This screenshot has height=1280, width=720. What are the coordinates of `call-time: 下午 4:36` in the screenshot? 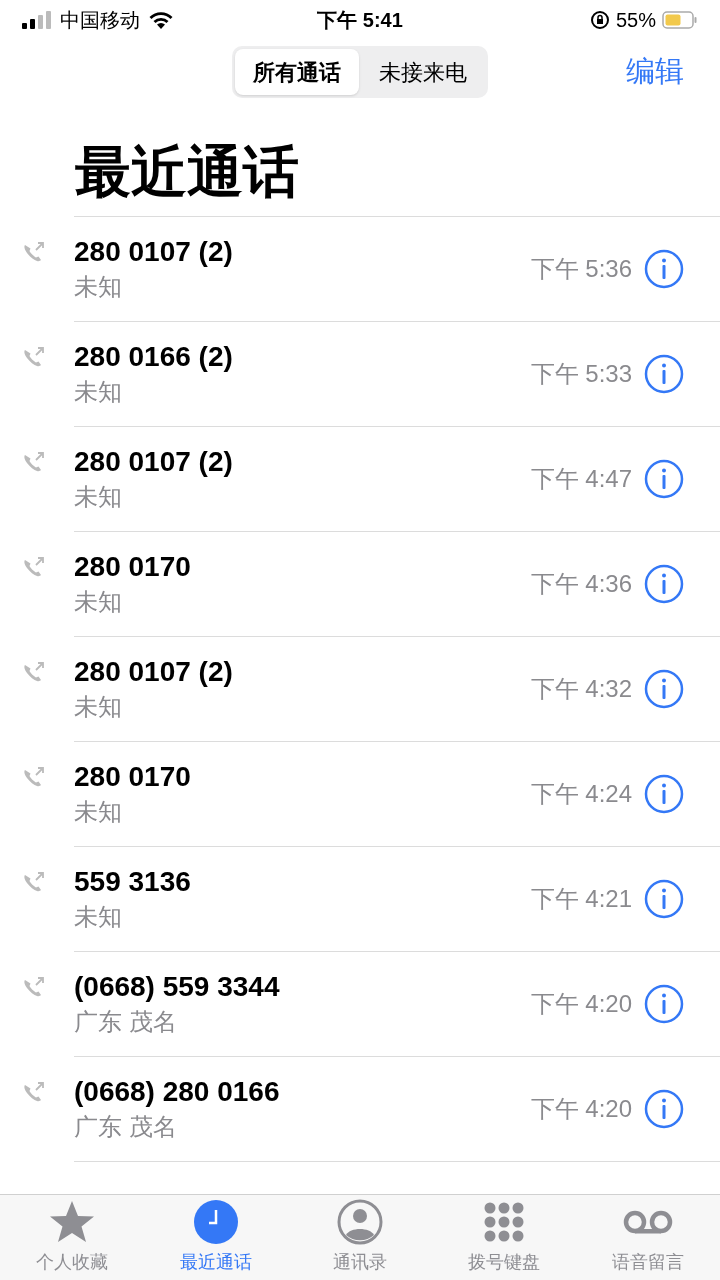 It's located at (581, 584).